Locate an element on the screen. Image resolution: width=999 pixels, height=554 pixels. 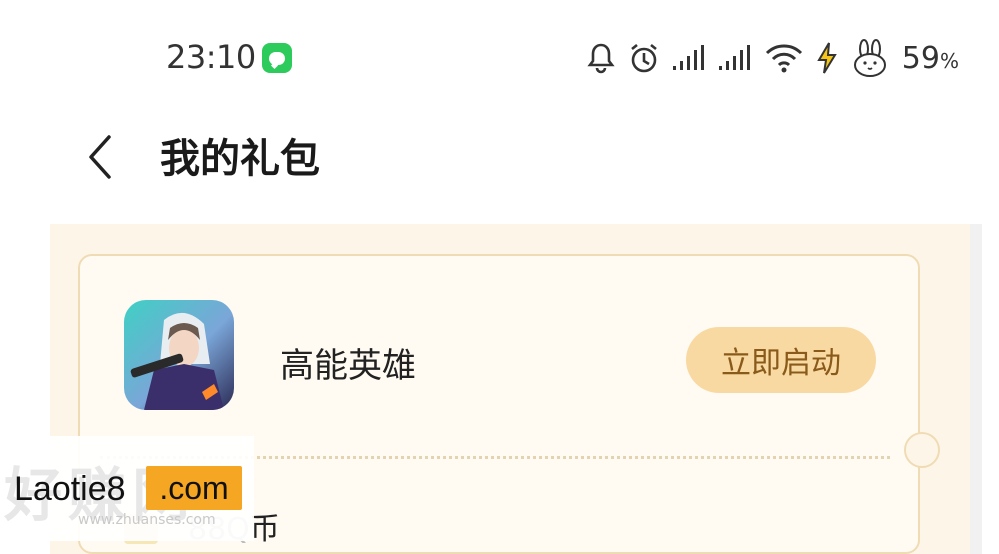
wechat-icon is located at coordinates (277, 58).